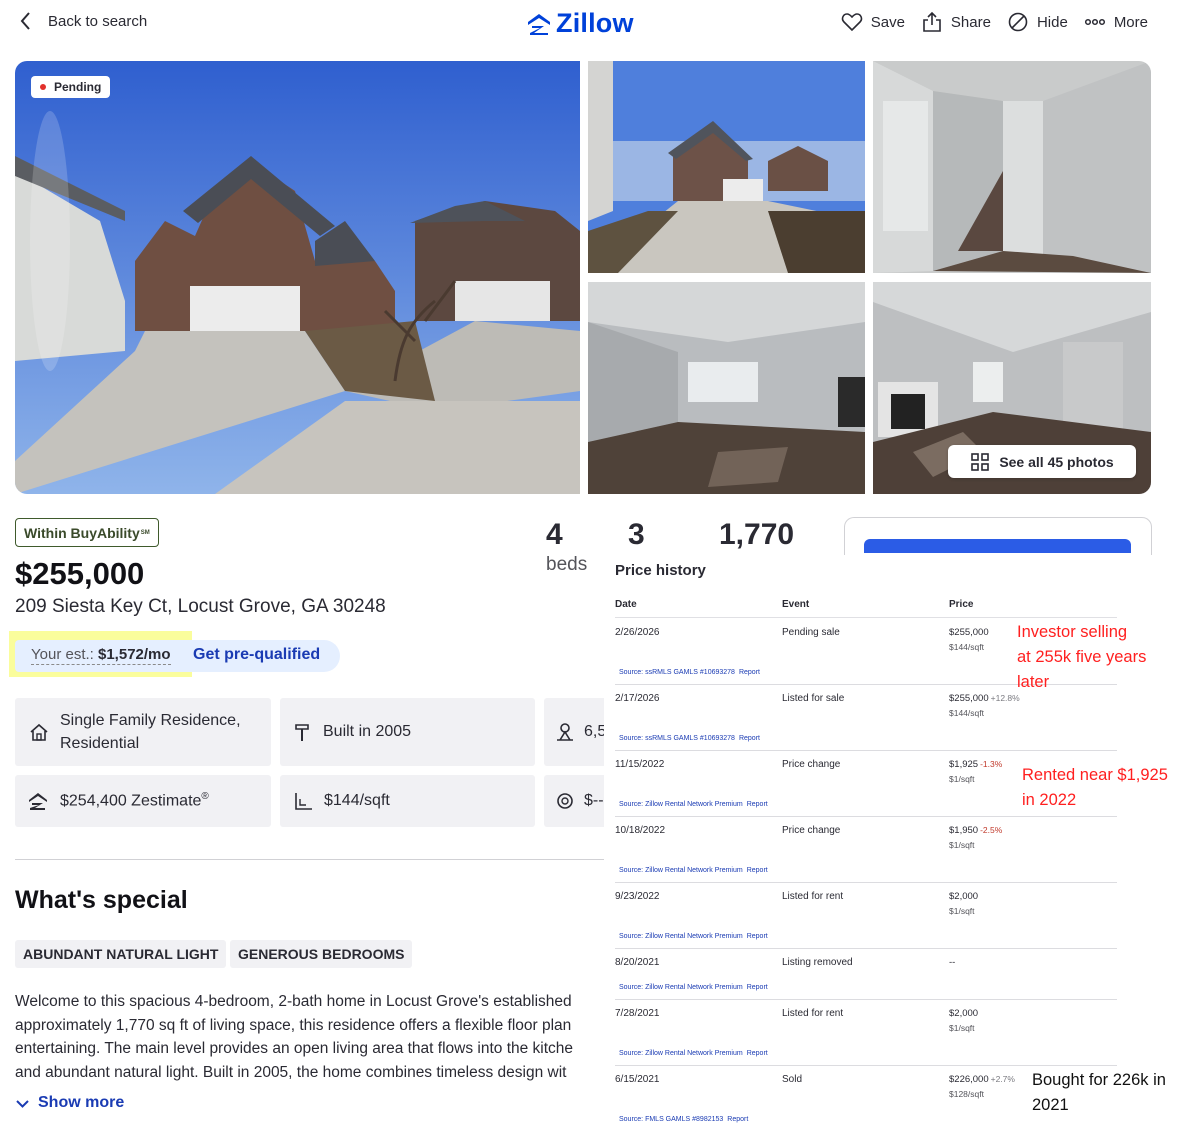 The height and width of the screenshot is (1136, 1200). I want to click on more-button: More, so click(1116, 22).